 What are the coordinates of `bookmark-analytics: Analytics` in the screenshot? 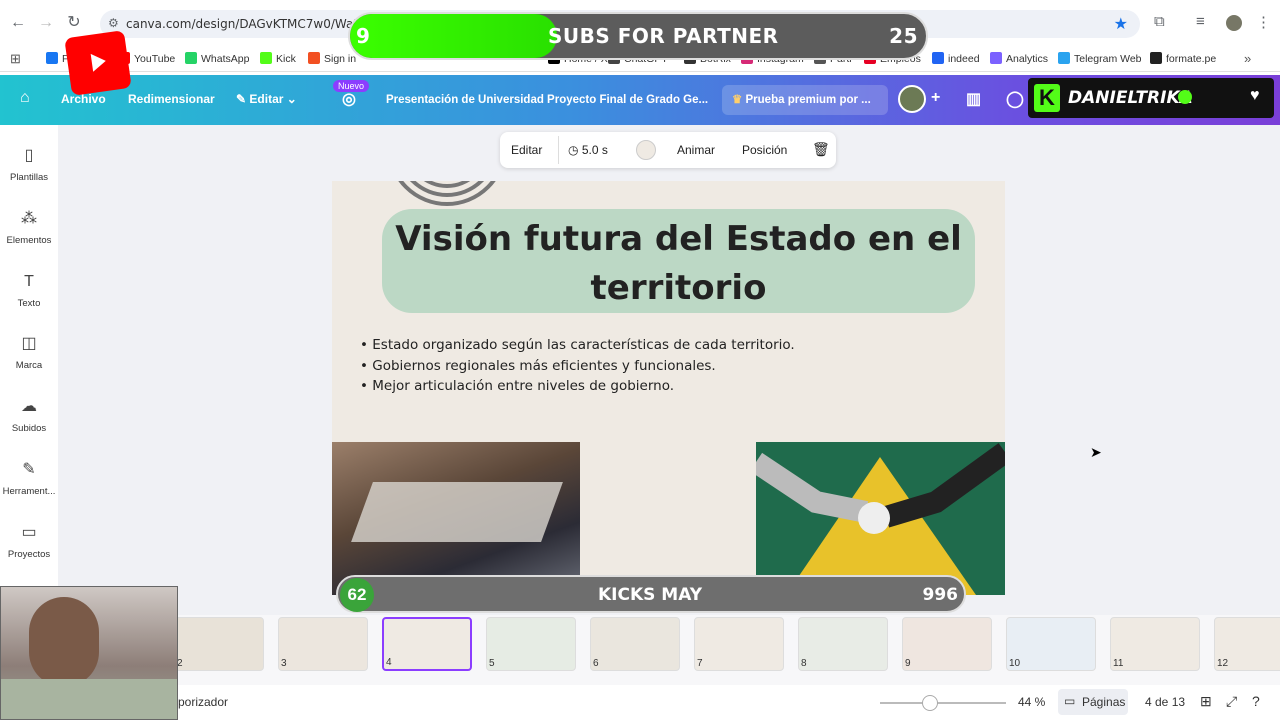 It's located at (1019, 59).